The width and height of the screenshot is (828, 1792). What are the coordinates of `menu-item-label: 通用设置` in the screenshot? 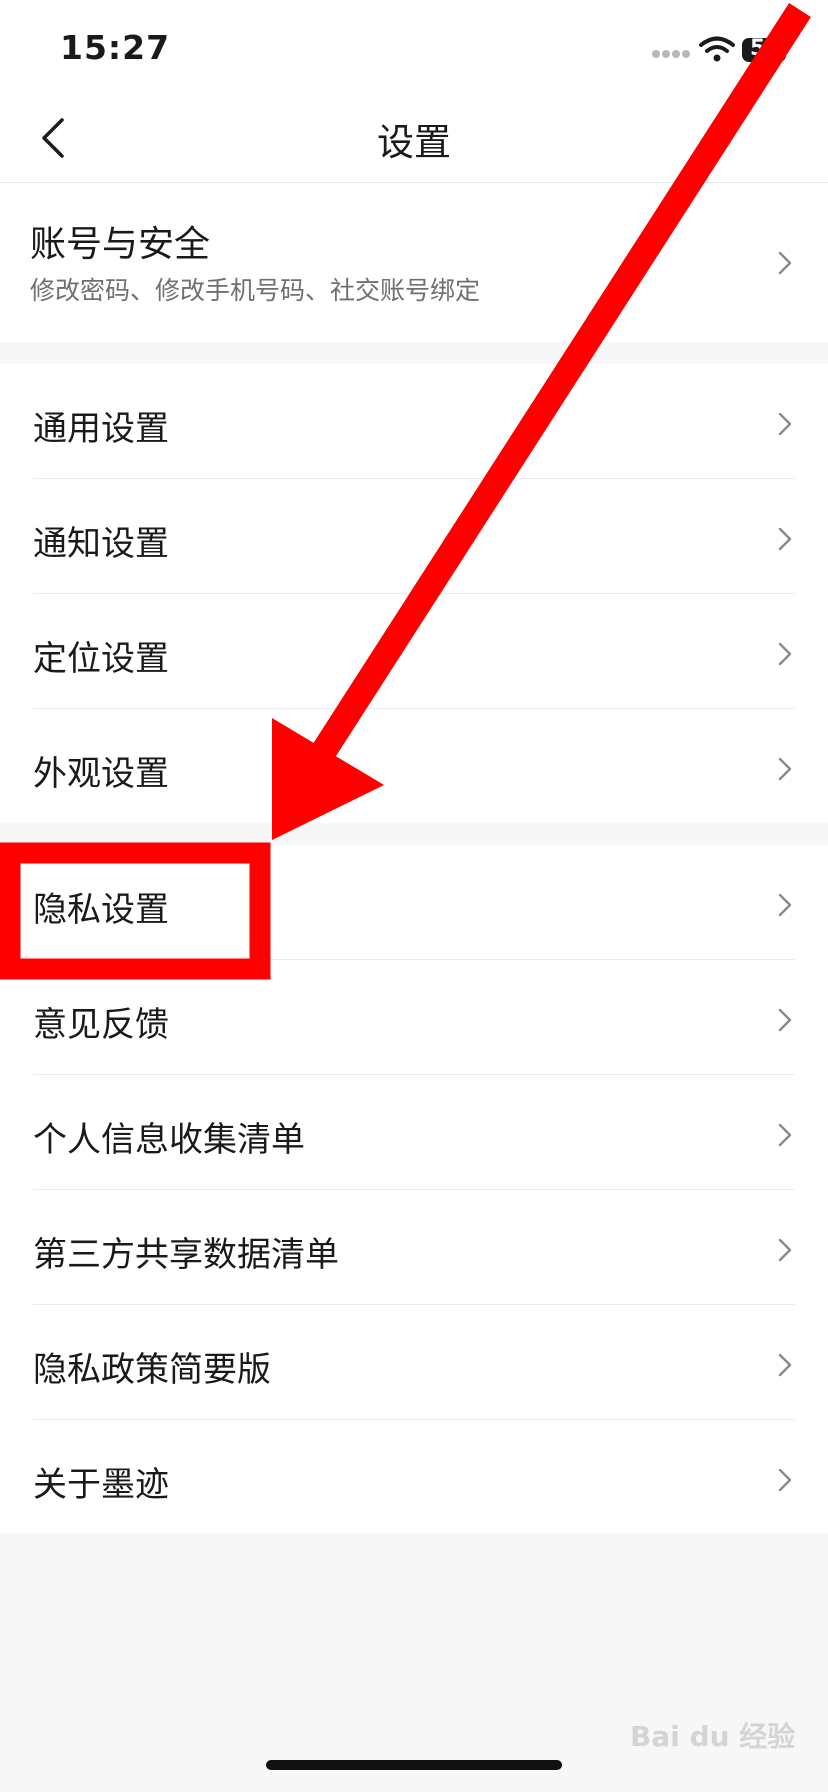 It's located at (101, 429).